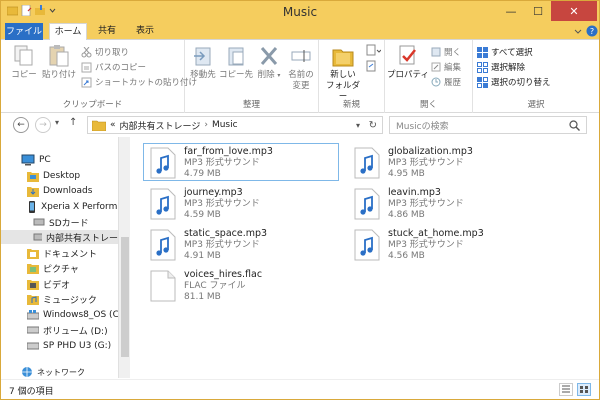 The width and height of the screenshot is (600, 400). Describe the element at coordinates (301, 68) in the screenshot. I see `rename-button: 名前の 変更` at that location.